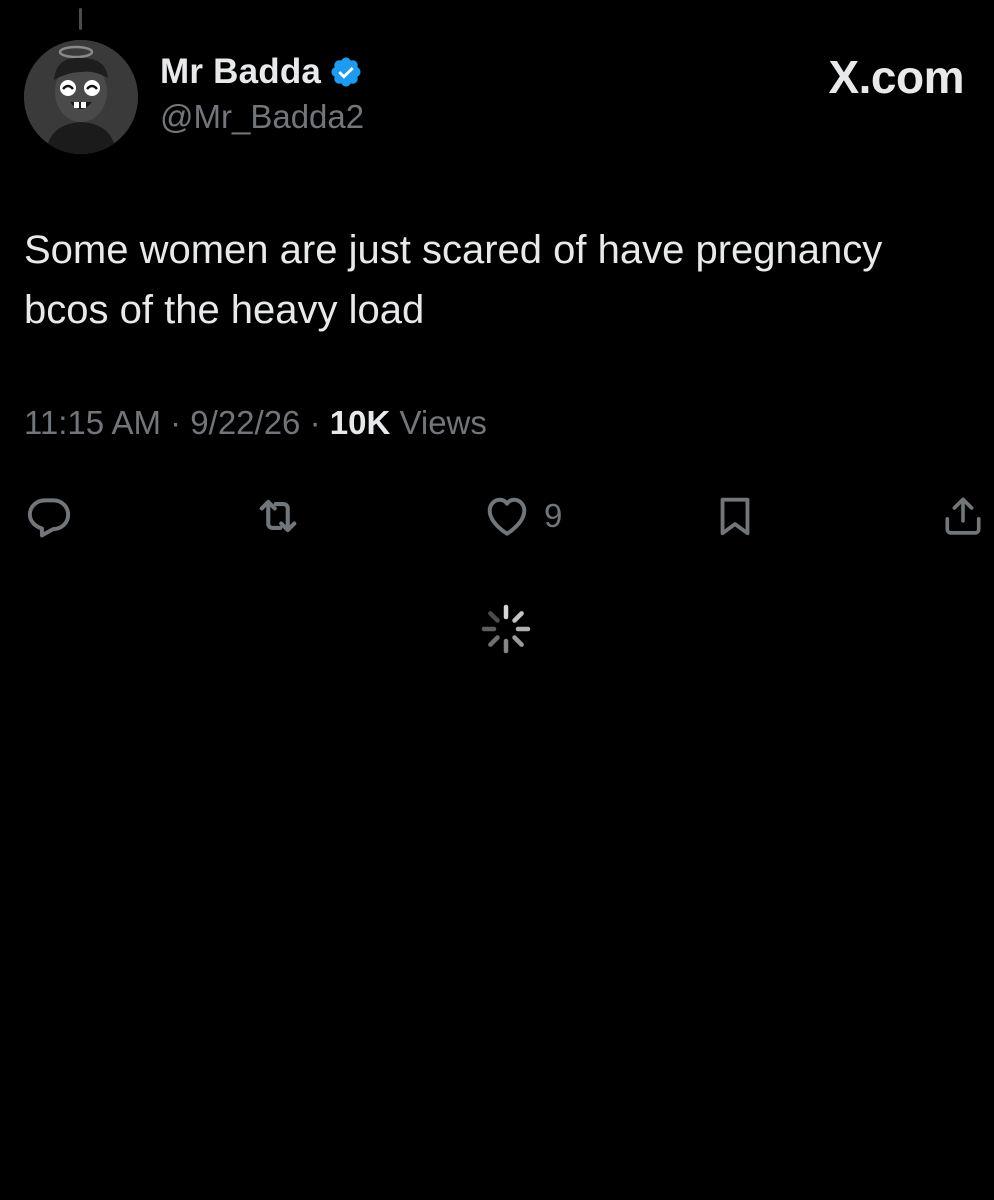  I want to click on like-button: 9, so click(522, 516).